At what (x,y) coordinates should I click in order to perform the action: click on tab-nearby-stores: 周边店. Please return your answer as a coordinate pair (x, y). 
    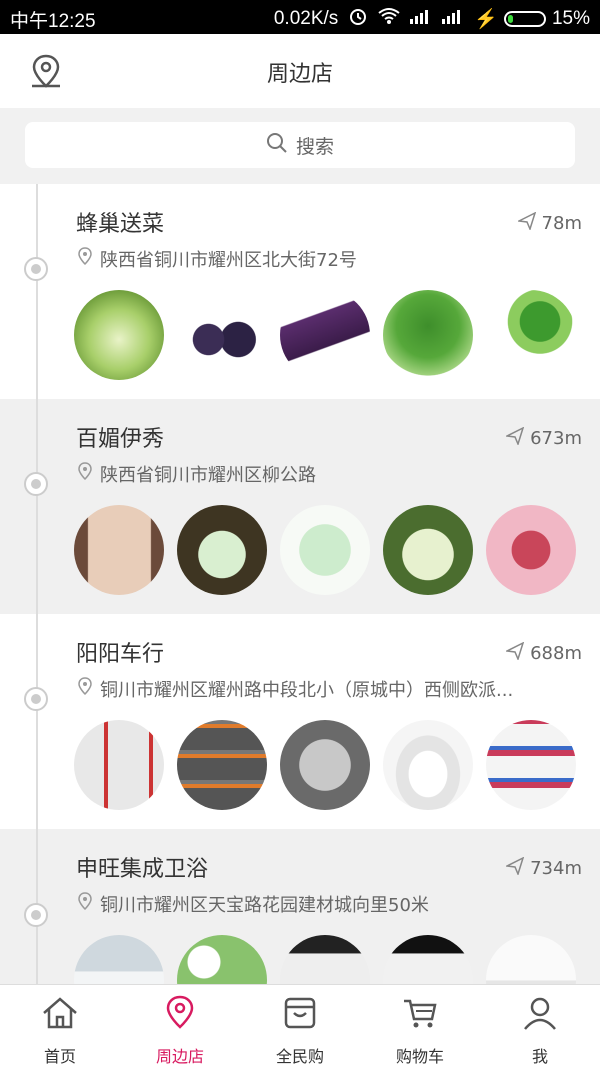
    Looking at the image, I should click on (180, 1026).